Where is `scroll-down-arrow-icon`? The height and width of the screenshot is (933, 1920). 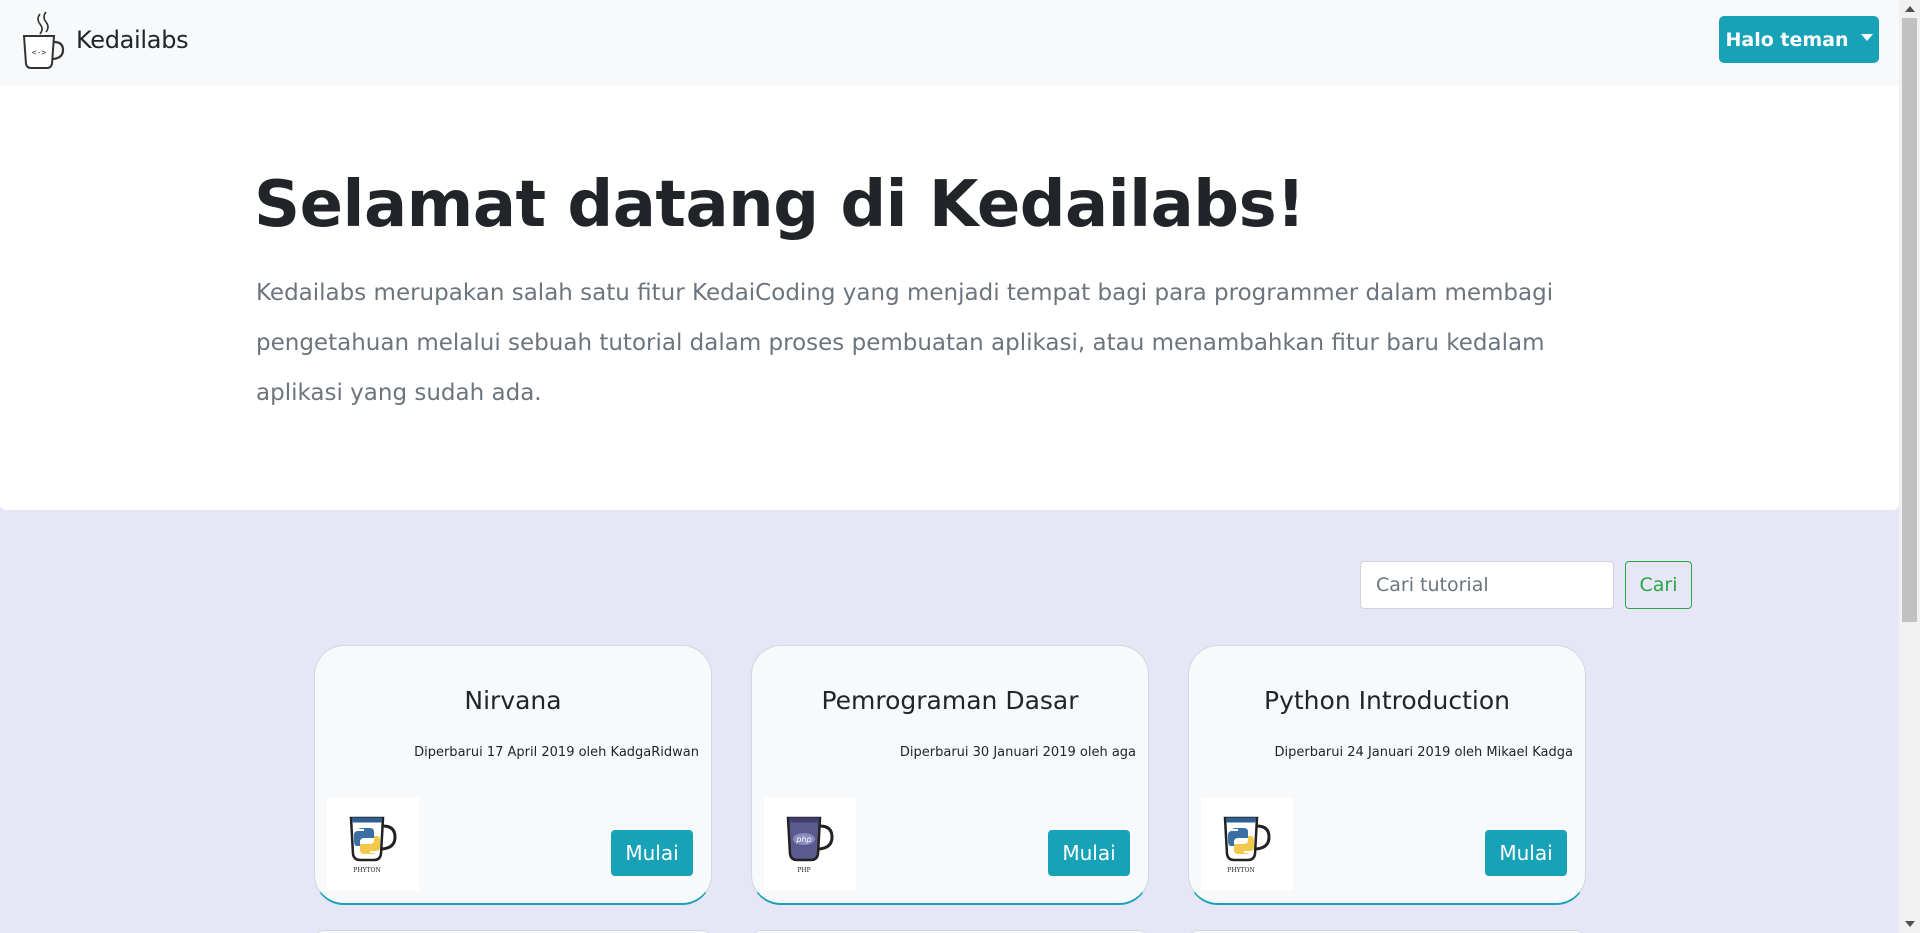
scroll-down-arrow-icon is located at coordinates (1910, 924).